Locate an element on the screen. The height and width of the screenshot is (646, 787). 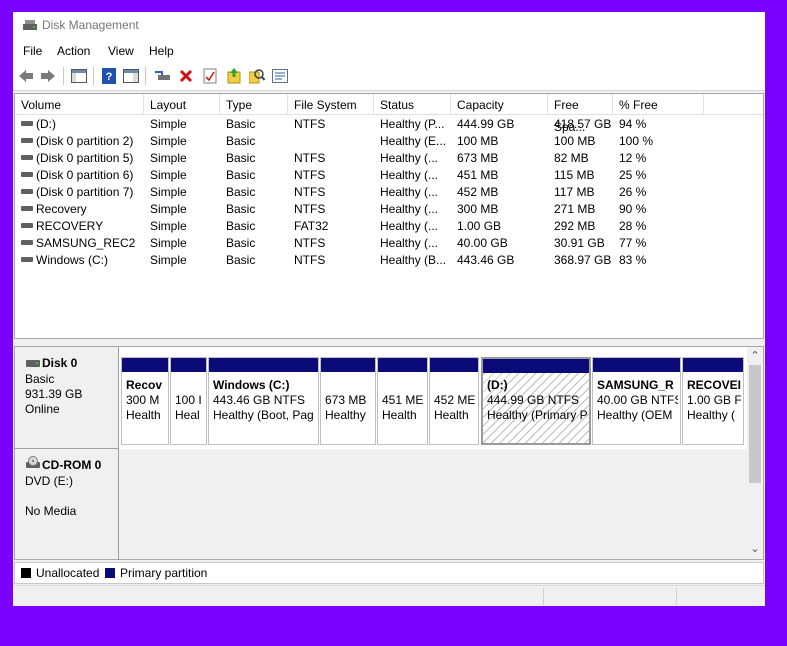
list-view-icon is located at coordinates (280, 76).